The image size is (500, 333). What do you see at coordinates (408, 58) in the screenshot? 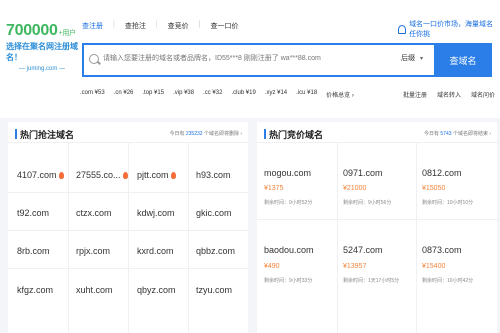
I see `suffix-select: 后缀` at bounding box center [408, 58].